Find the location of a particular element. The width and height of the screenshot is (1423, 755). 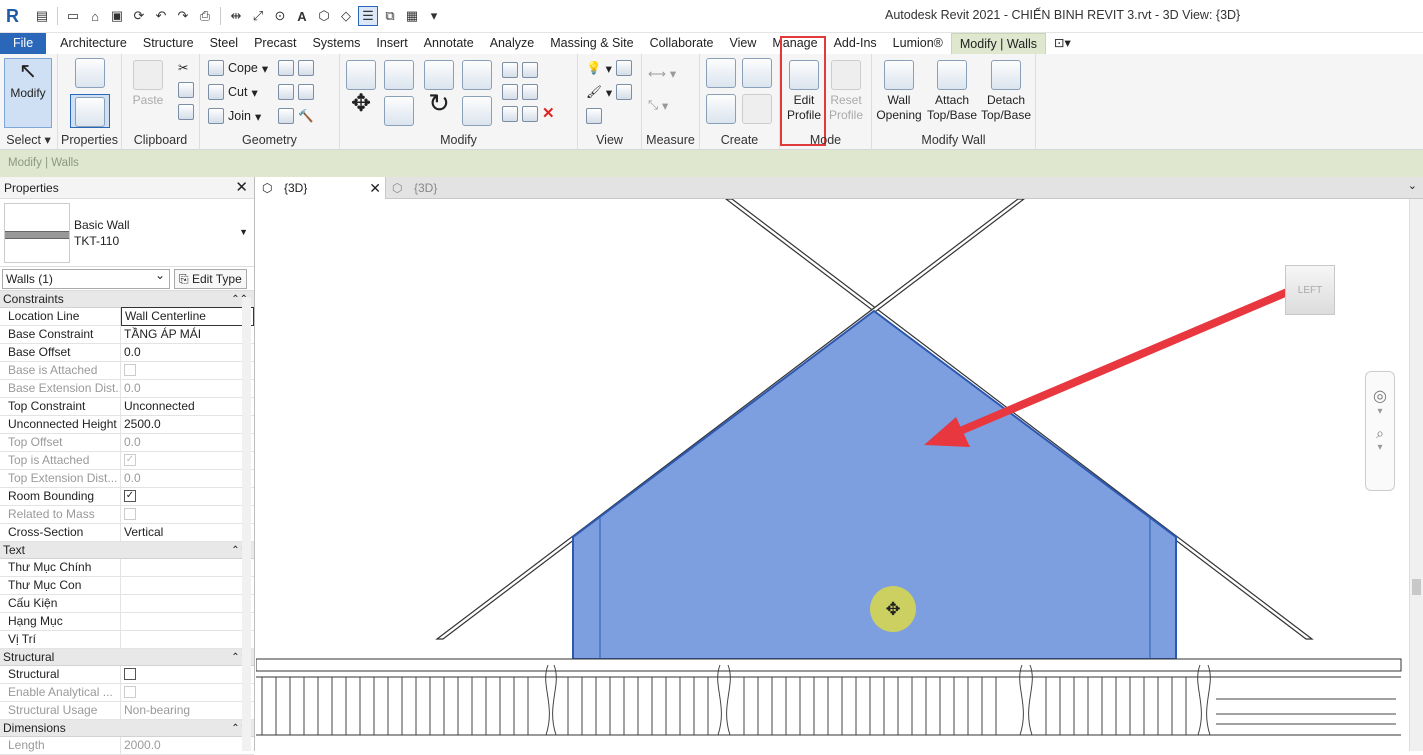

prop-value: 0.0 is located at coordinates (187, 352).